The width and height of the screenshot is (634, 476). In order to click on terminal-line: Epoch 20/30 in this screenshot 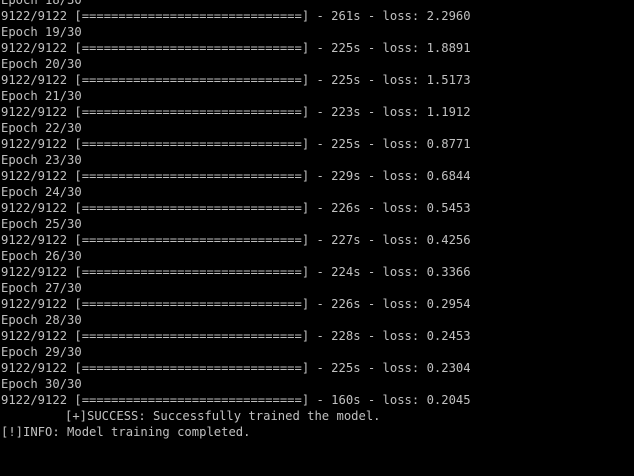, I will do `click(41, 64)`.